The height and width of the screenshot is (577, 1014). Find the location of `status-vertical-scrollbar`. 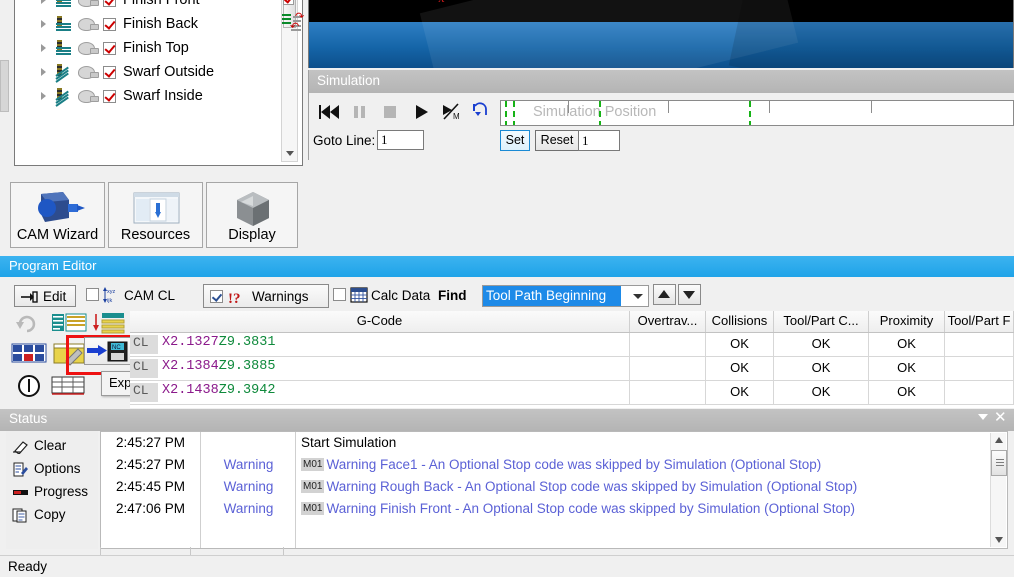

status-vertical-scrollbar is located at coordinates (998, 490).